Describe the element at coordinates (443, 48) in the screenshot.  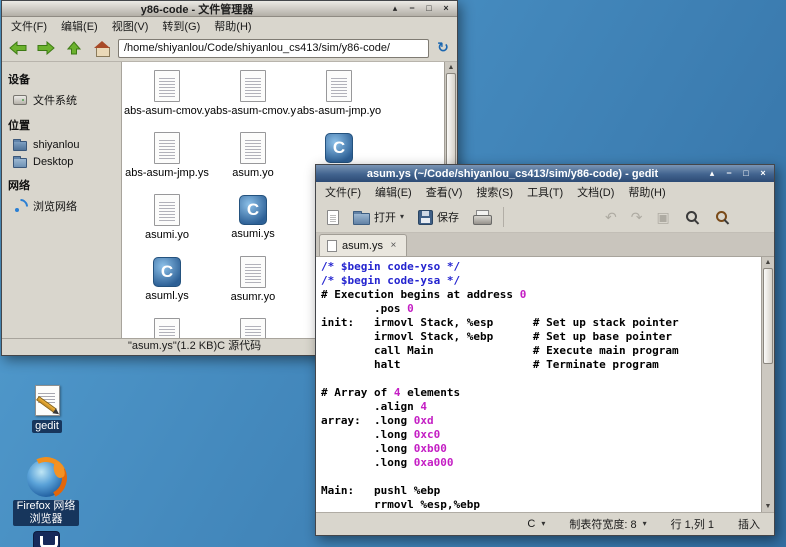
I see `reload-icon: ↻` at that location.